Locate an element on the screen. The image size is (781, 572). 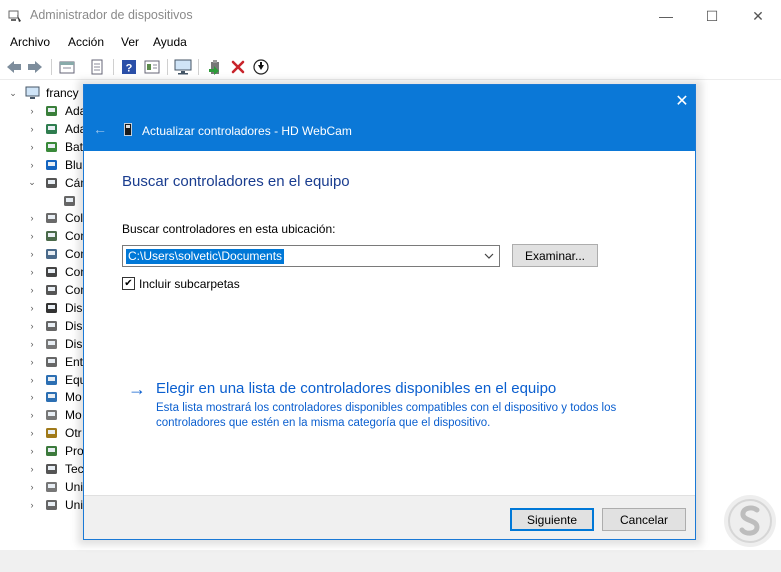
help-icon: ? is located at coordinates (129, 67).